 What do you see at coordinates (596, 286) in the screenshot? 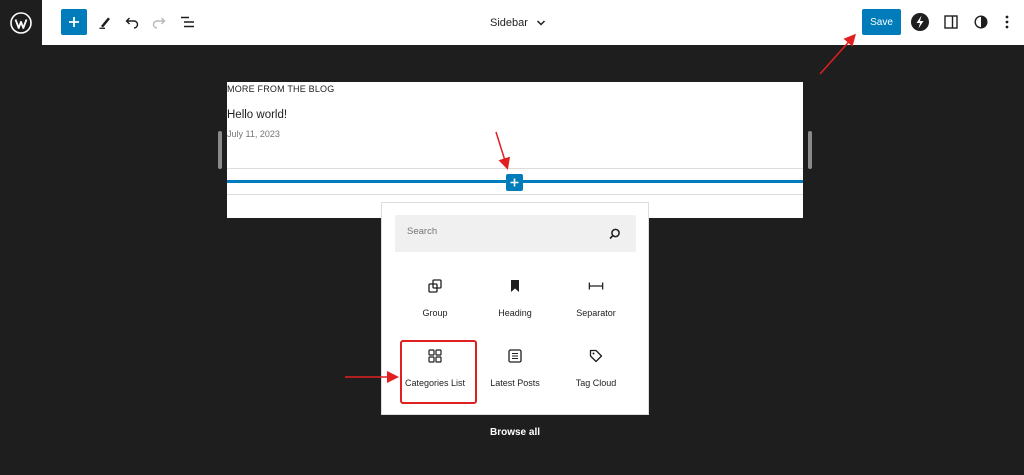
I see `separator-icon` at bounding box center [596, 286].